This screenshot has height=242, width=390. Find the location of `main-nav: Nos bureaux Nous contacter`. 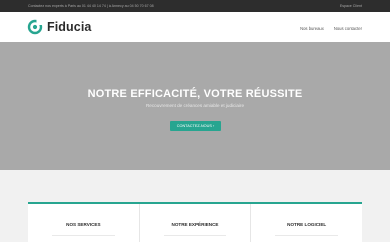

main-nav: Nos bureaux Nous contacter is located at coordinates (331, 28).